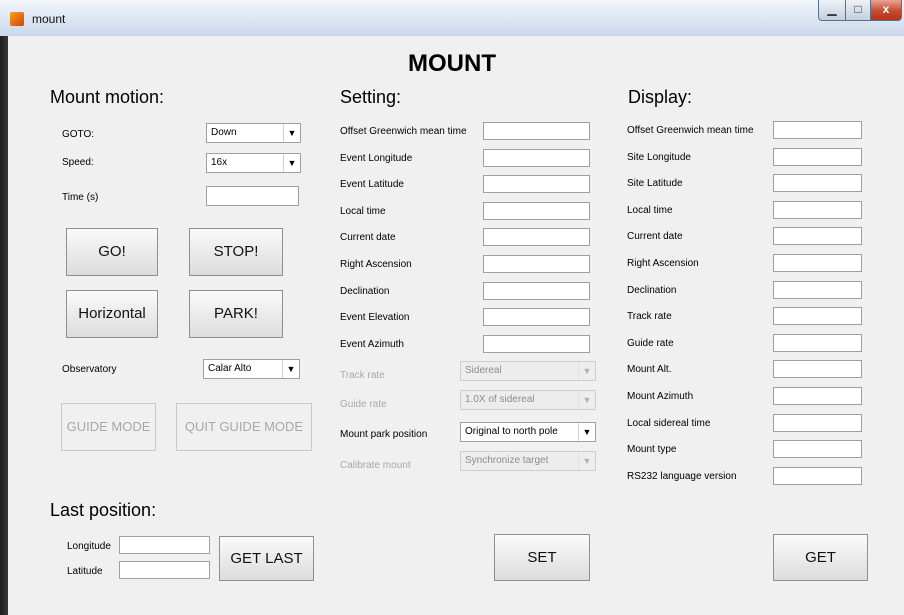 The image size is (904, 615). Describe the element at coordinates (236, 314) in the screenshot. I see `park-button: PARK!` at that location.